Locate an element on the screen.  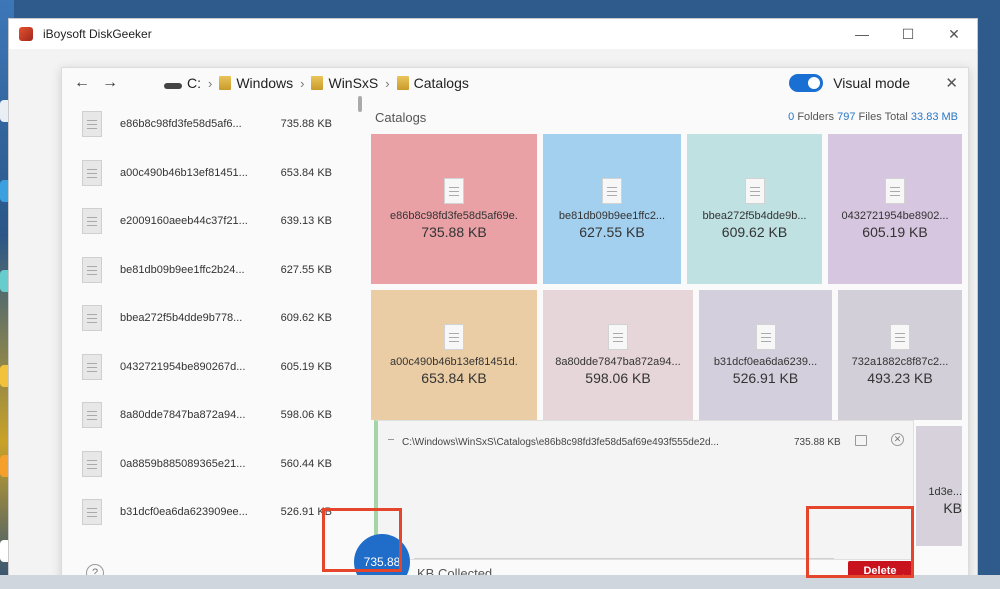
breadcrumb-drive: C: is located at coordinates (182, 83).